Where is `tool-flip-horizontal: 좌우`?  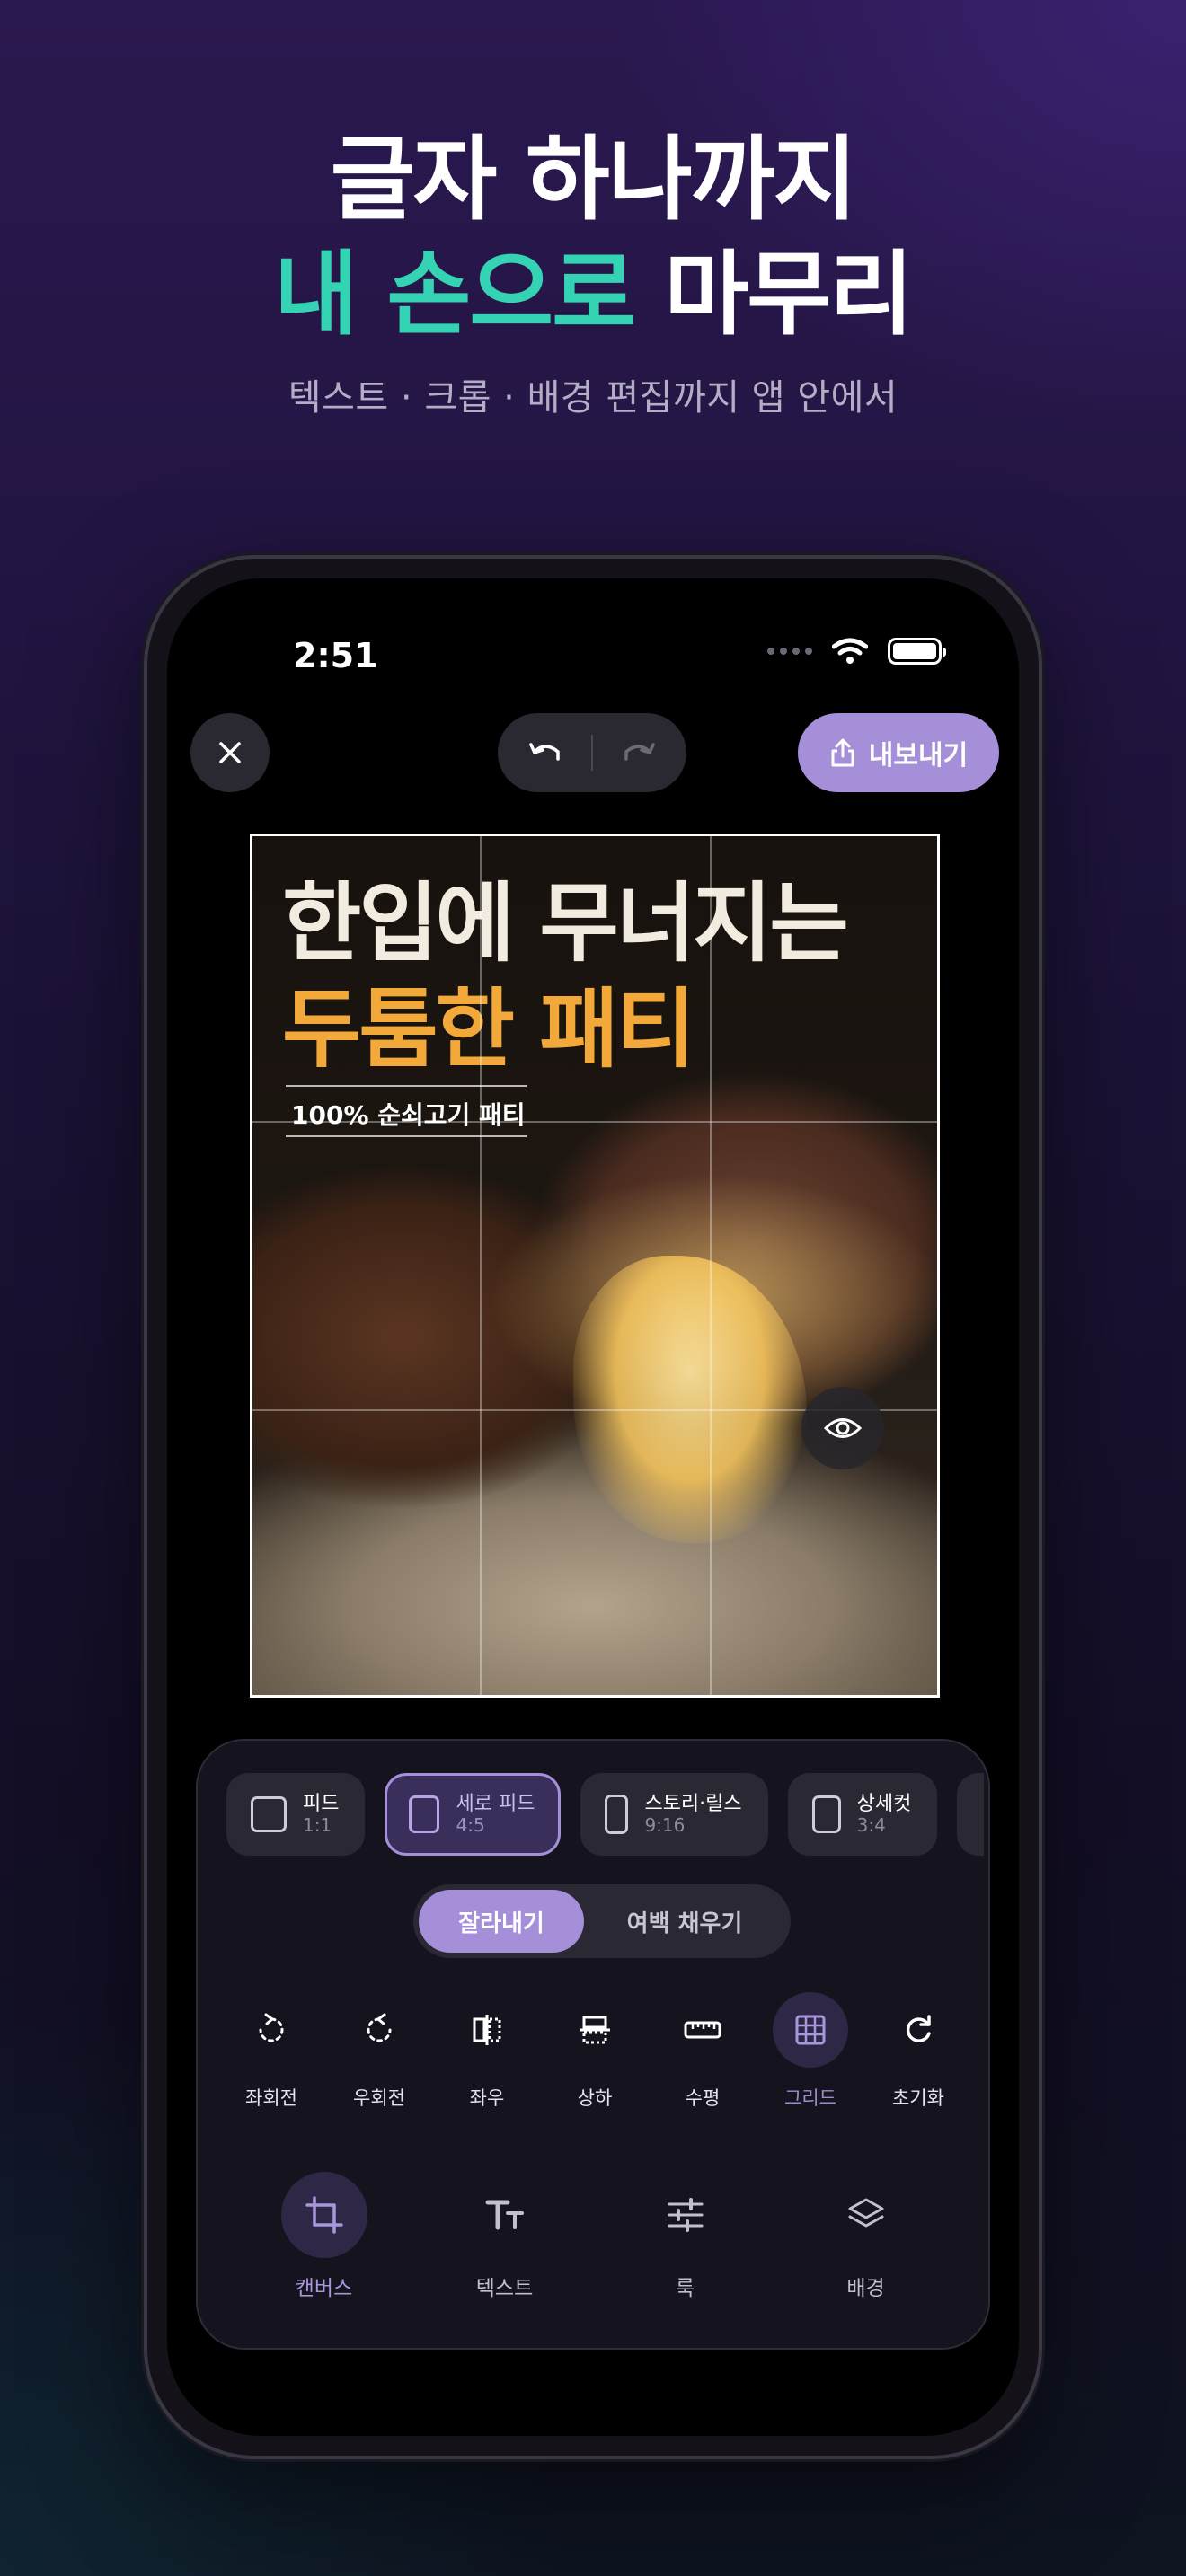 tool-flip-horizontal: 좌우 is located at coordinates (487, 2051).